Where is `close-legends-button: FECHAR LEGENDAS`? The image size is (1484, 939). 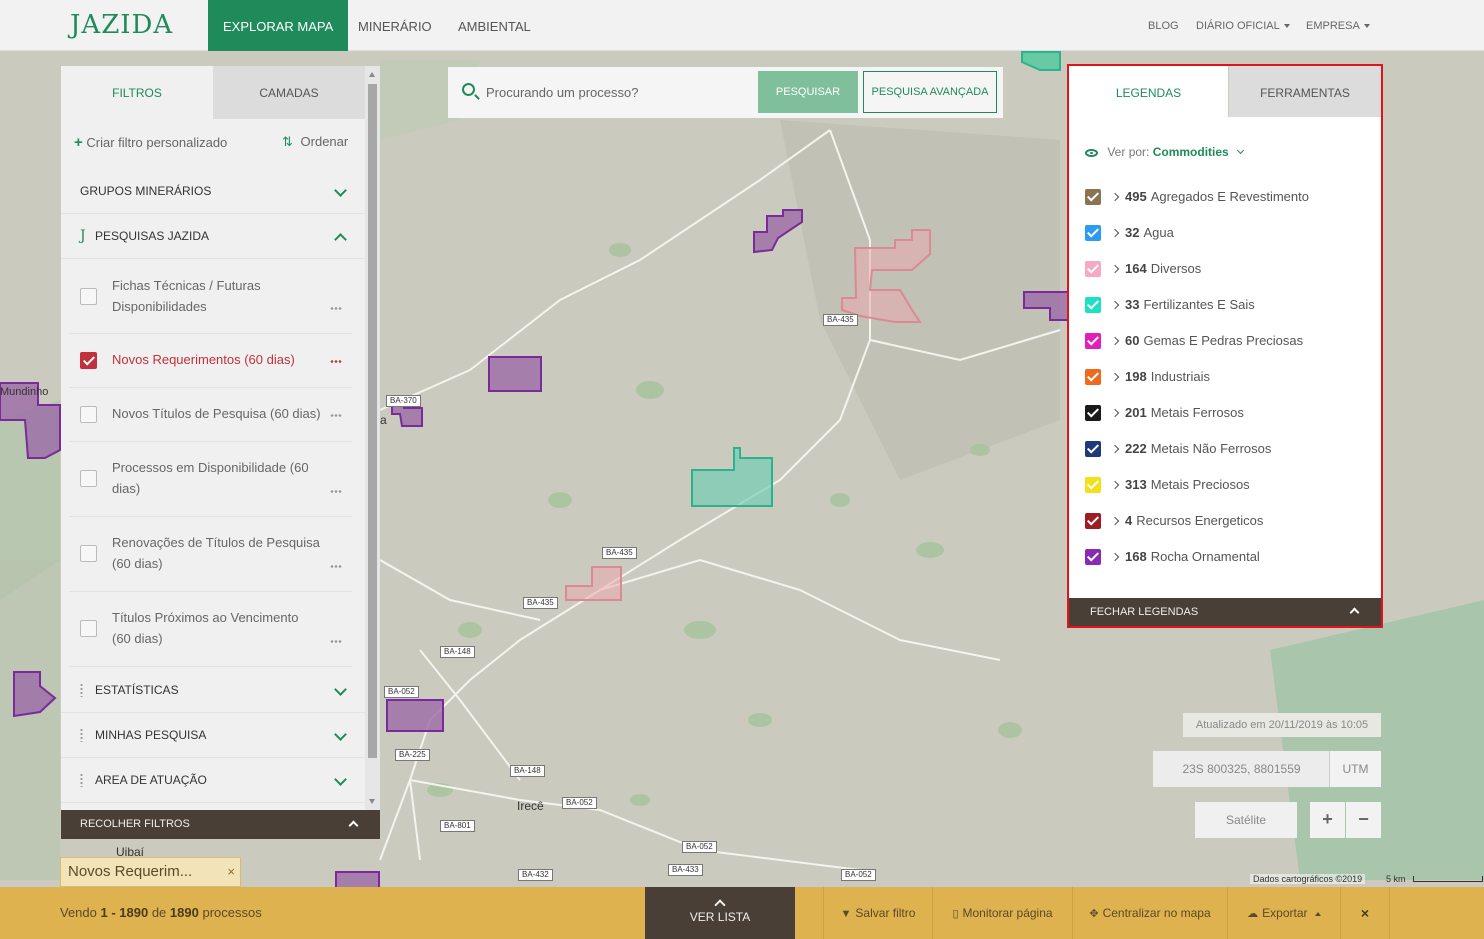 close-legends-button: FECHAR LEGENDAS is located at coordinates (1225, 612).